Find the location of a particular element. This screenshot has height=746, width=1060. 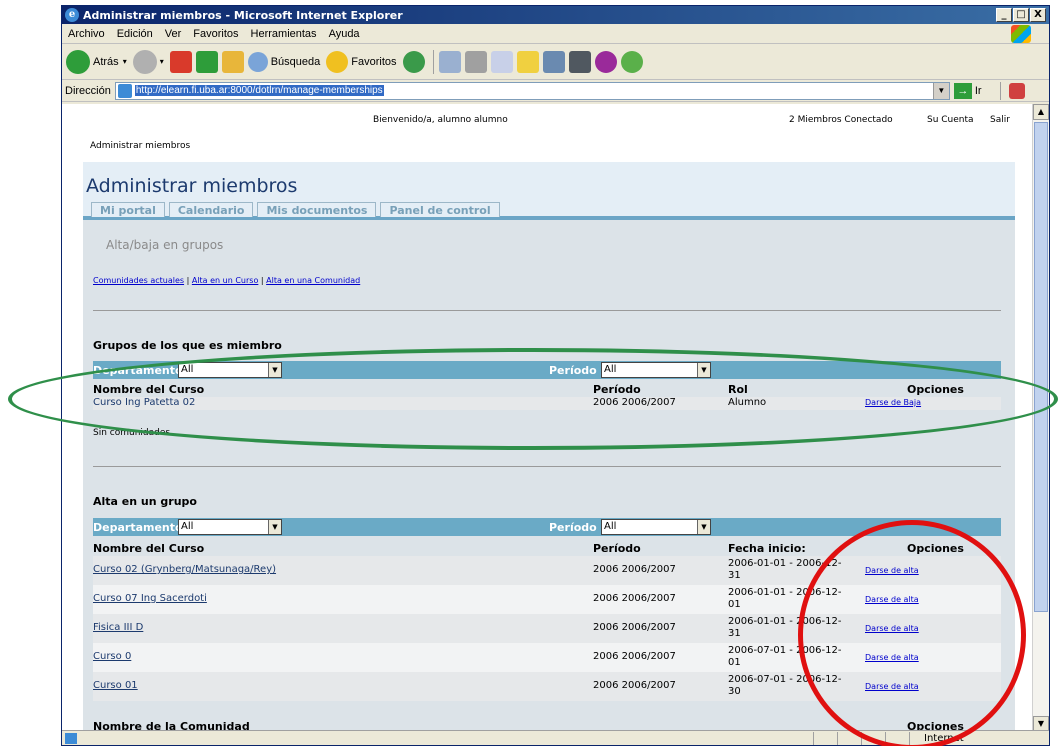

page-status-icon is located at coordinates (71, 738).